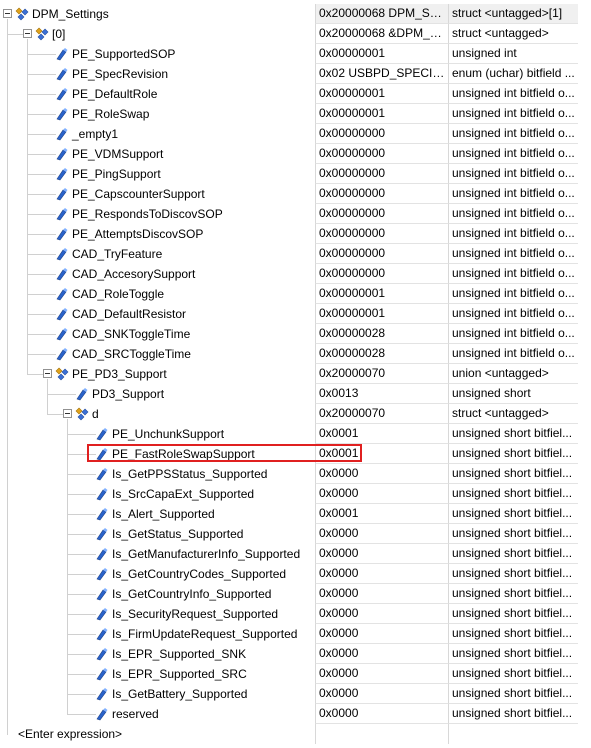 This screenshot has height=748, width=591. Describe the element at coordinates (295, 394) in the screenshot. I see `watch-row: PD3_Support 0x0013 unsigned short` at that location.